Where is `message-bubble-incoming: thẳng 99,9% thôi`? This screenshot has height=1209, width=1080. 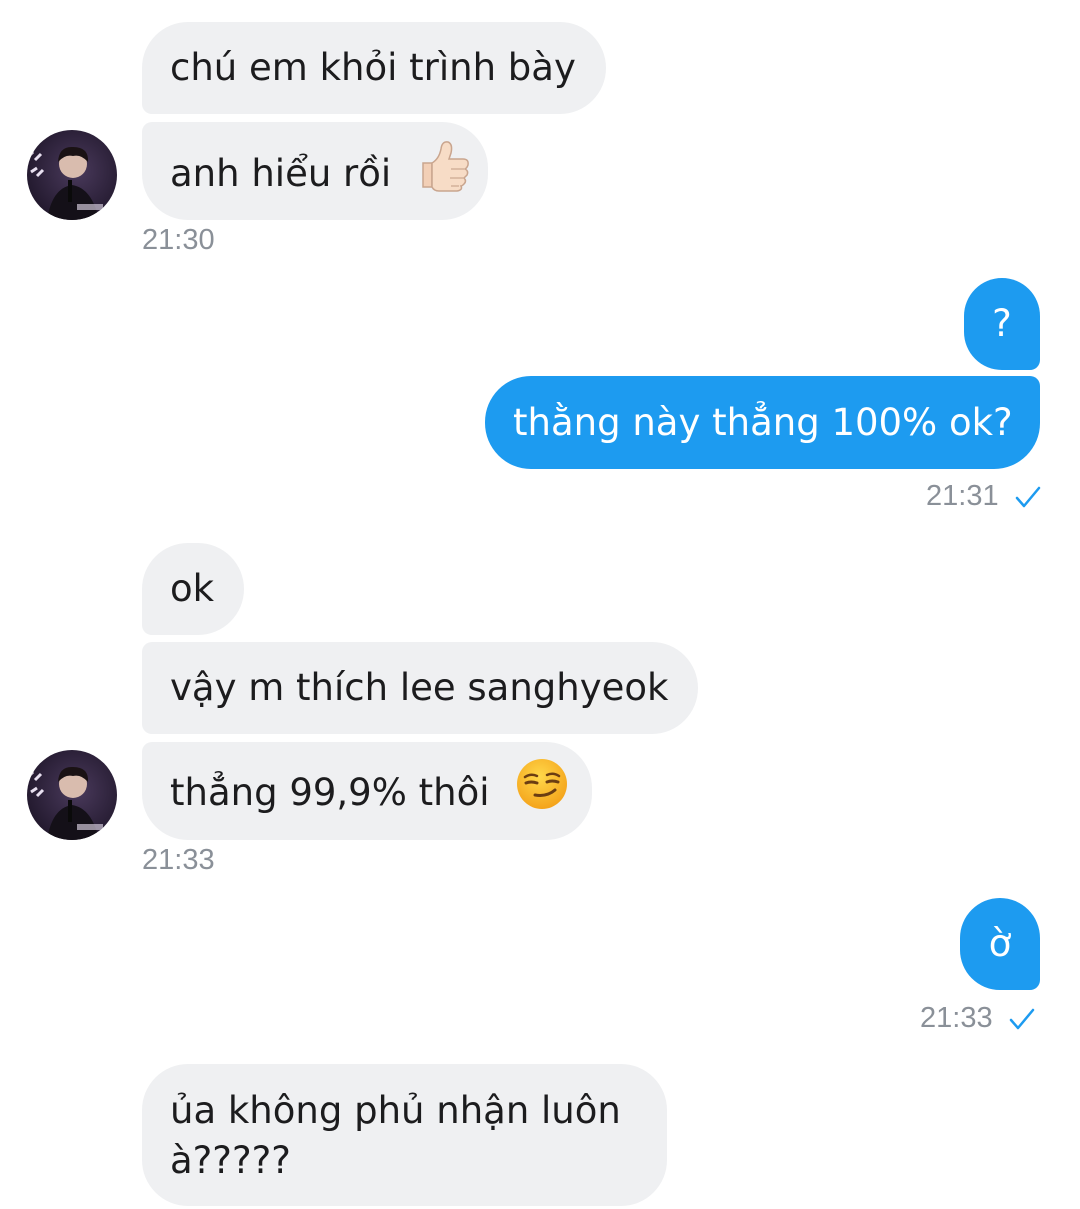
message-bubble-incoming: thẳng 99,9% thôi is located at coordinates (367, 791).